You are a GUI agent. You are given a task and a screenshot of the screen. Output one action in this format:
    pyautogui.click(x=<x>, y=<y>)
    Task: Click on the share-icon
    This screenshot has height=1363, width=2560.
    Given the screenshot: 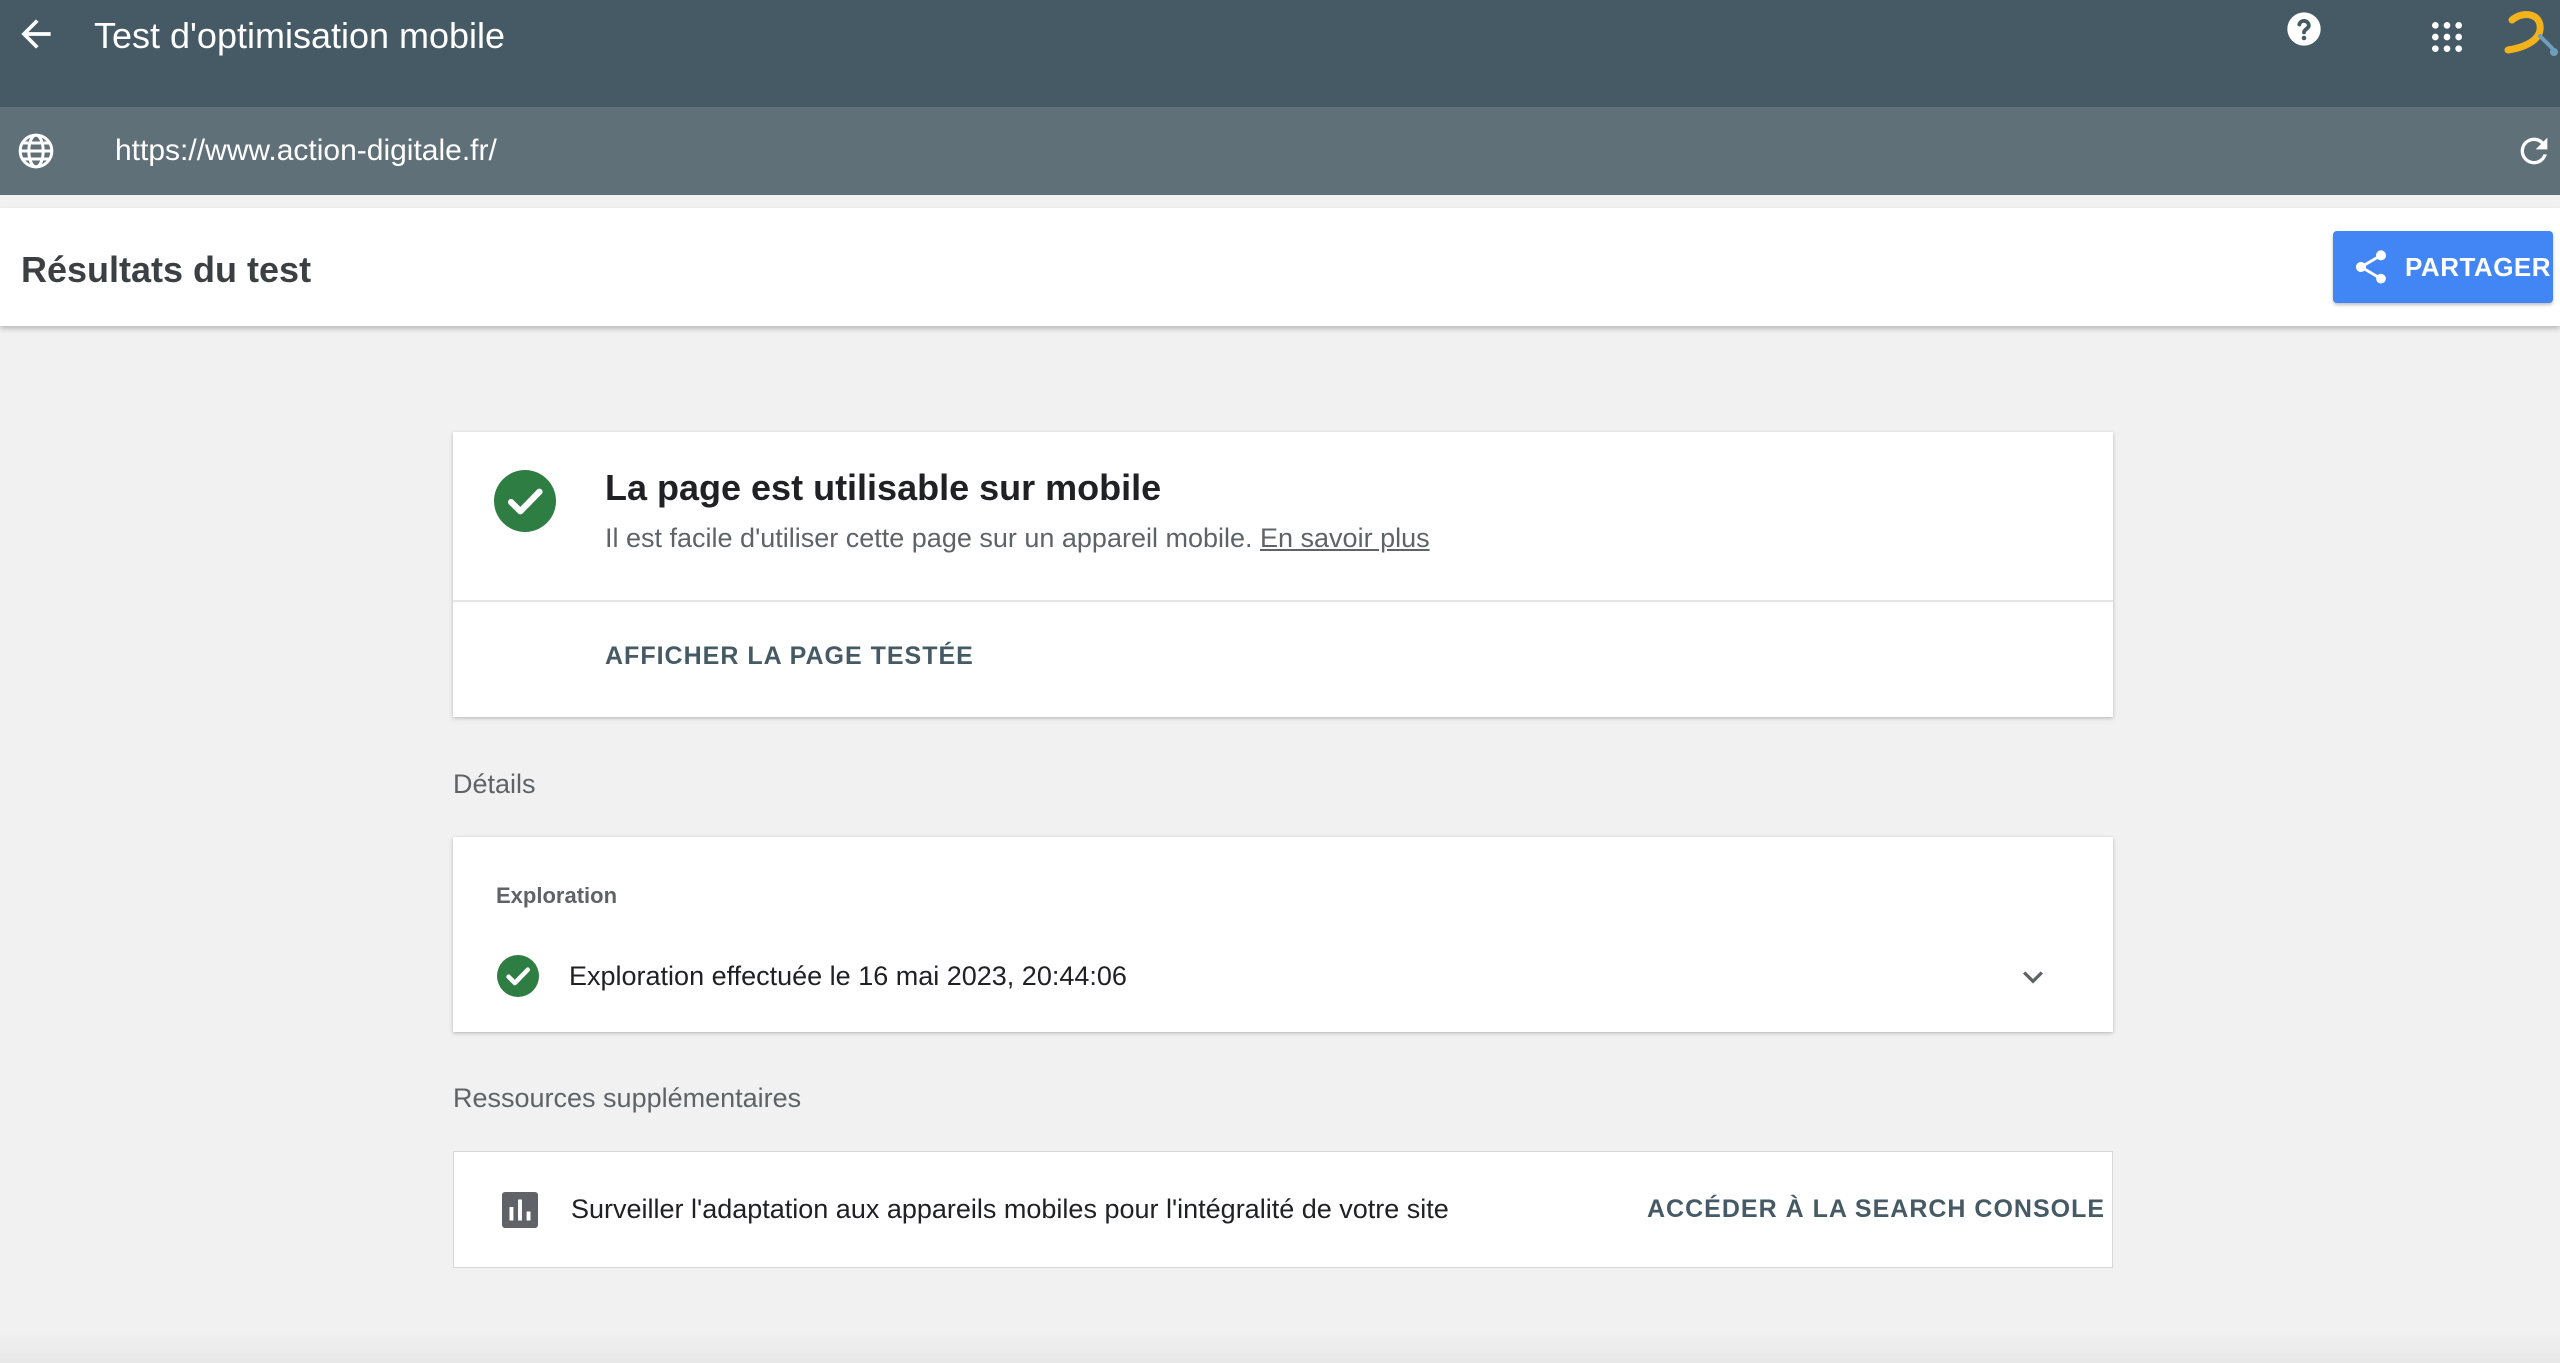 What is the action you would take?
    pyautogui.click(x=2371, y=267)
    